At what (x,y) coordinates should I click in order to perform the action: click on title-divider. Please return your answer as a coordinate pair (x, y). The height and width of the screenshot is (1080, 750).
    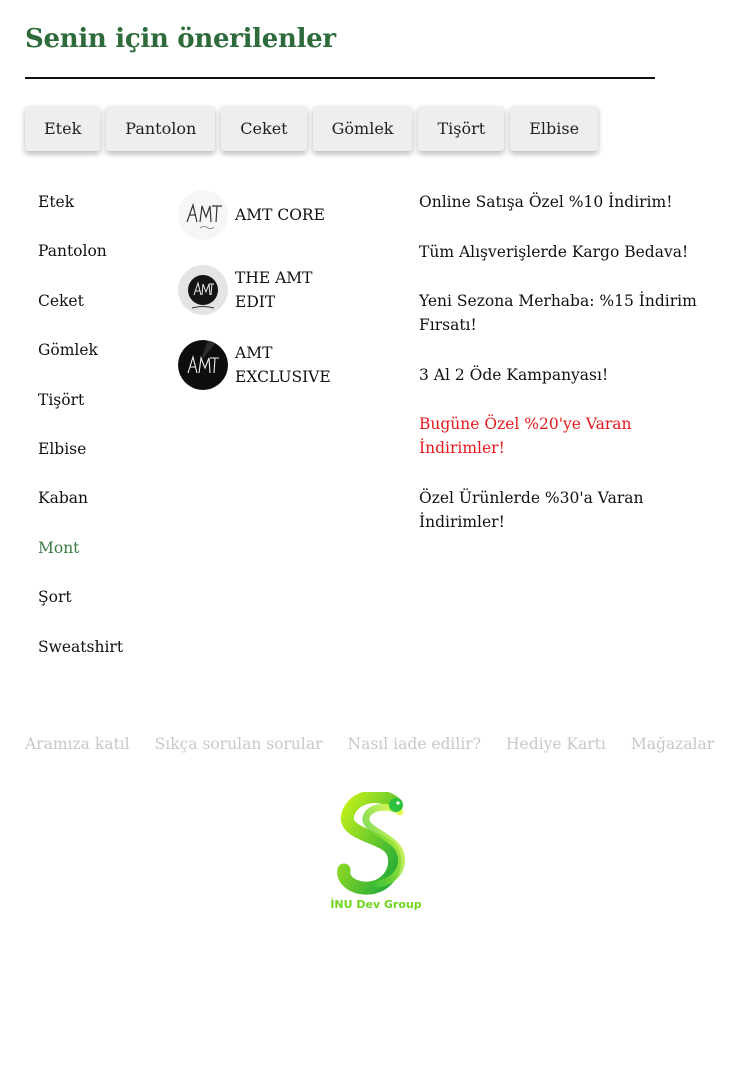
    Looking at the image, I should click on (340, 78).